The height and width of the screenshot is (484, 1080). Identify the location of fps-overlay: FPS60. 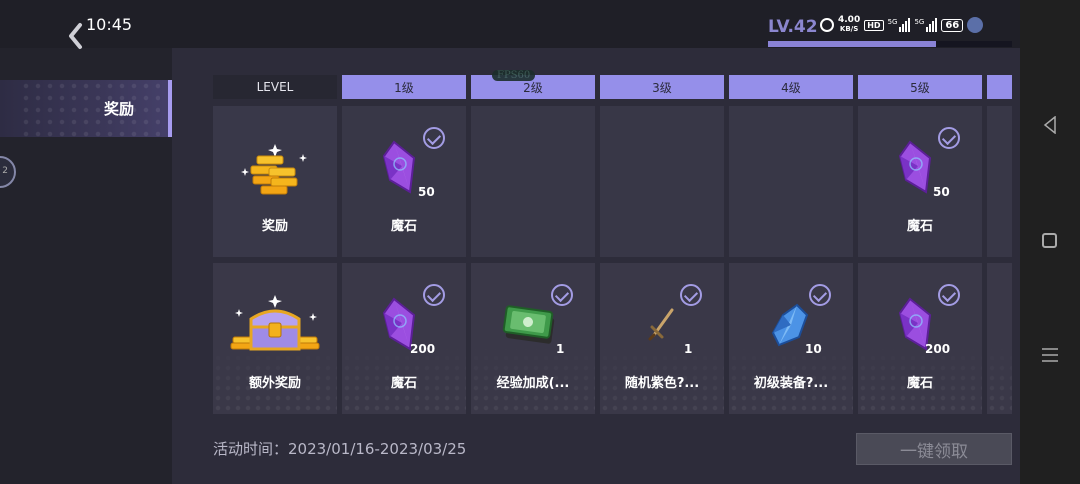
(514, 75).